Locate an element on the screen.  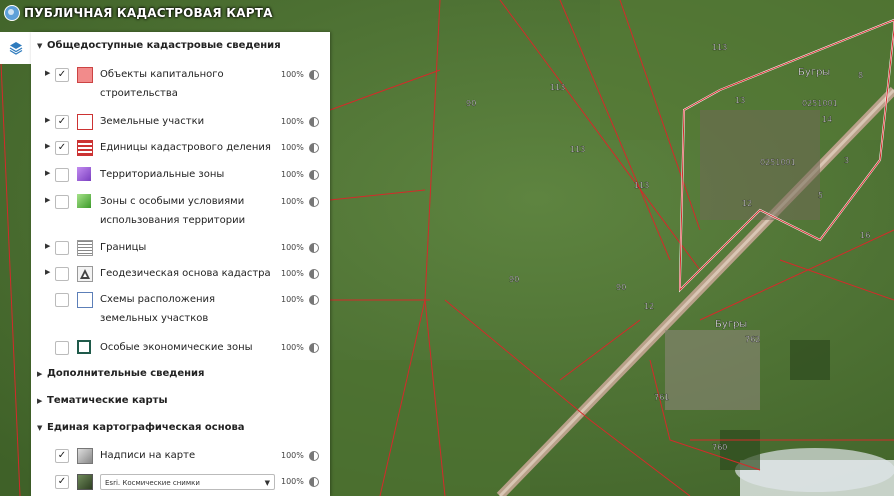
layer-label: Объекты капитального строительства is located at coordinates (162, 84).